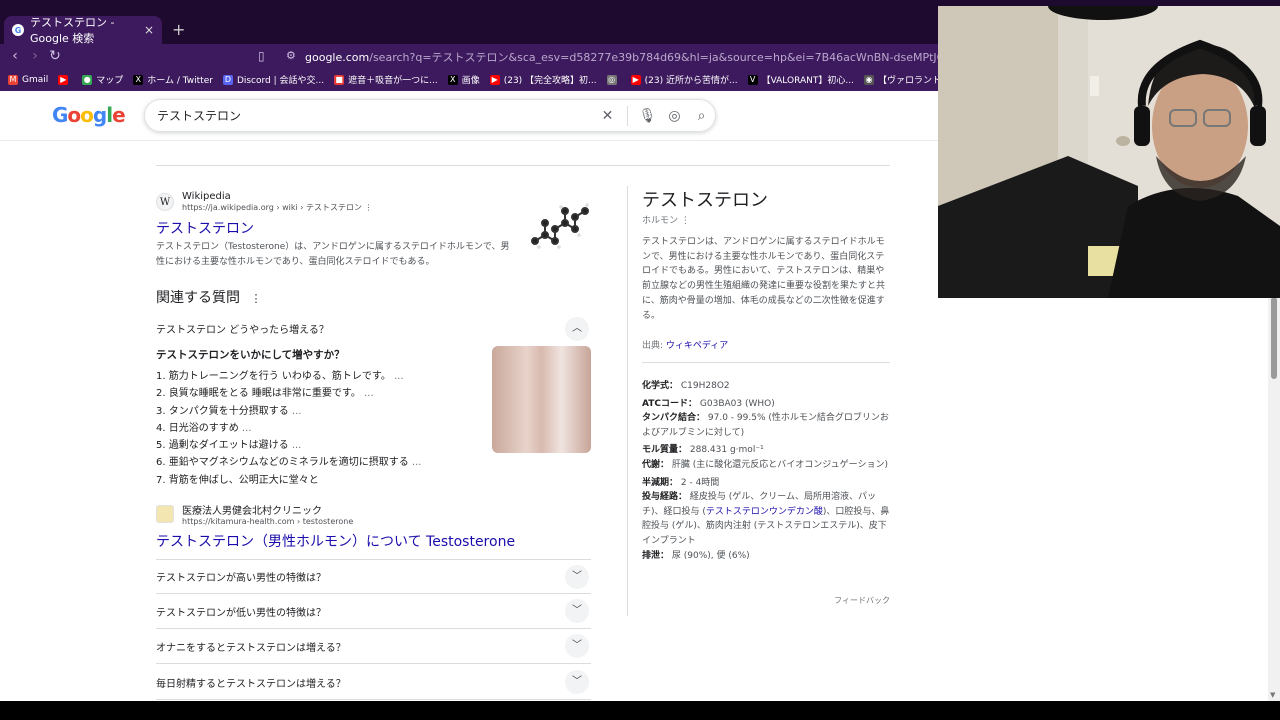  I want to click on back-icon: ‹, so click(15, 56).